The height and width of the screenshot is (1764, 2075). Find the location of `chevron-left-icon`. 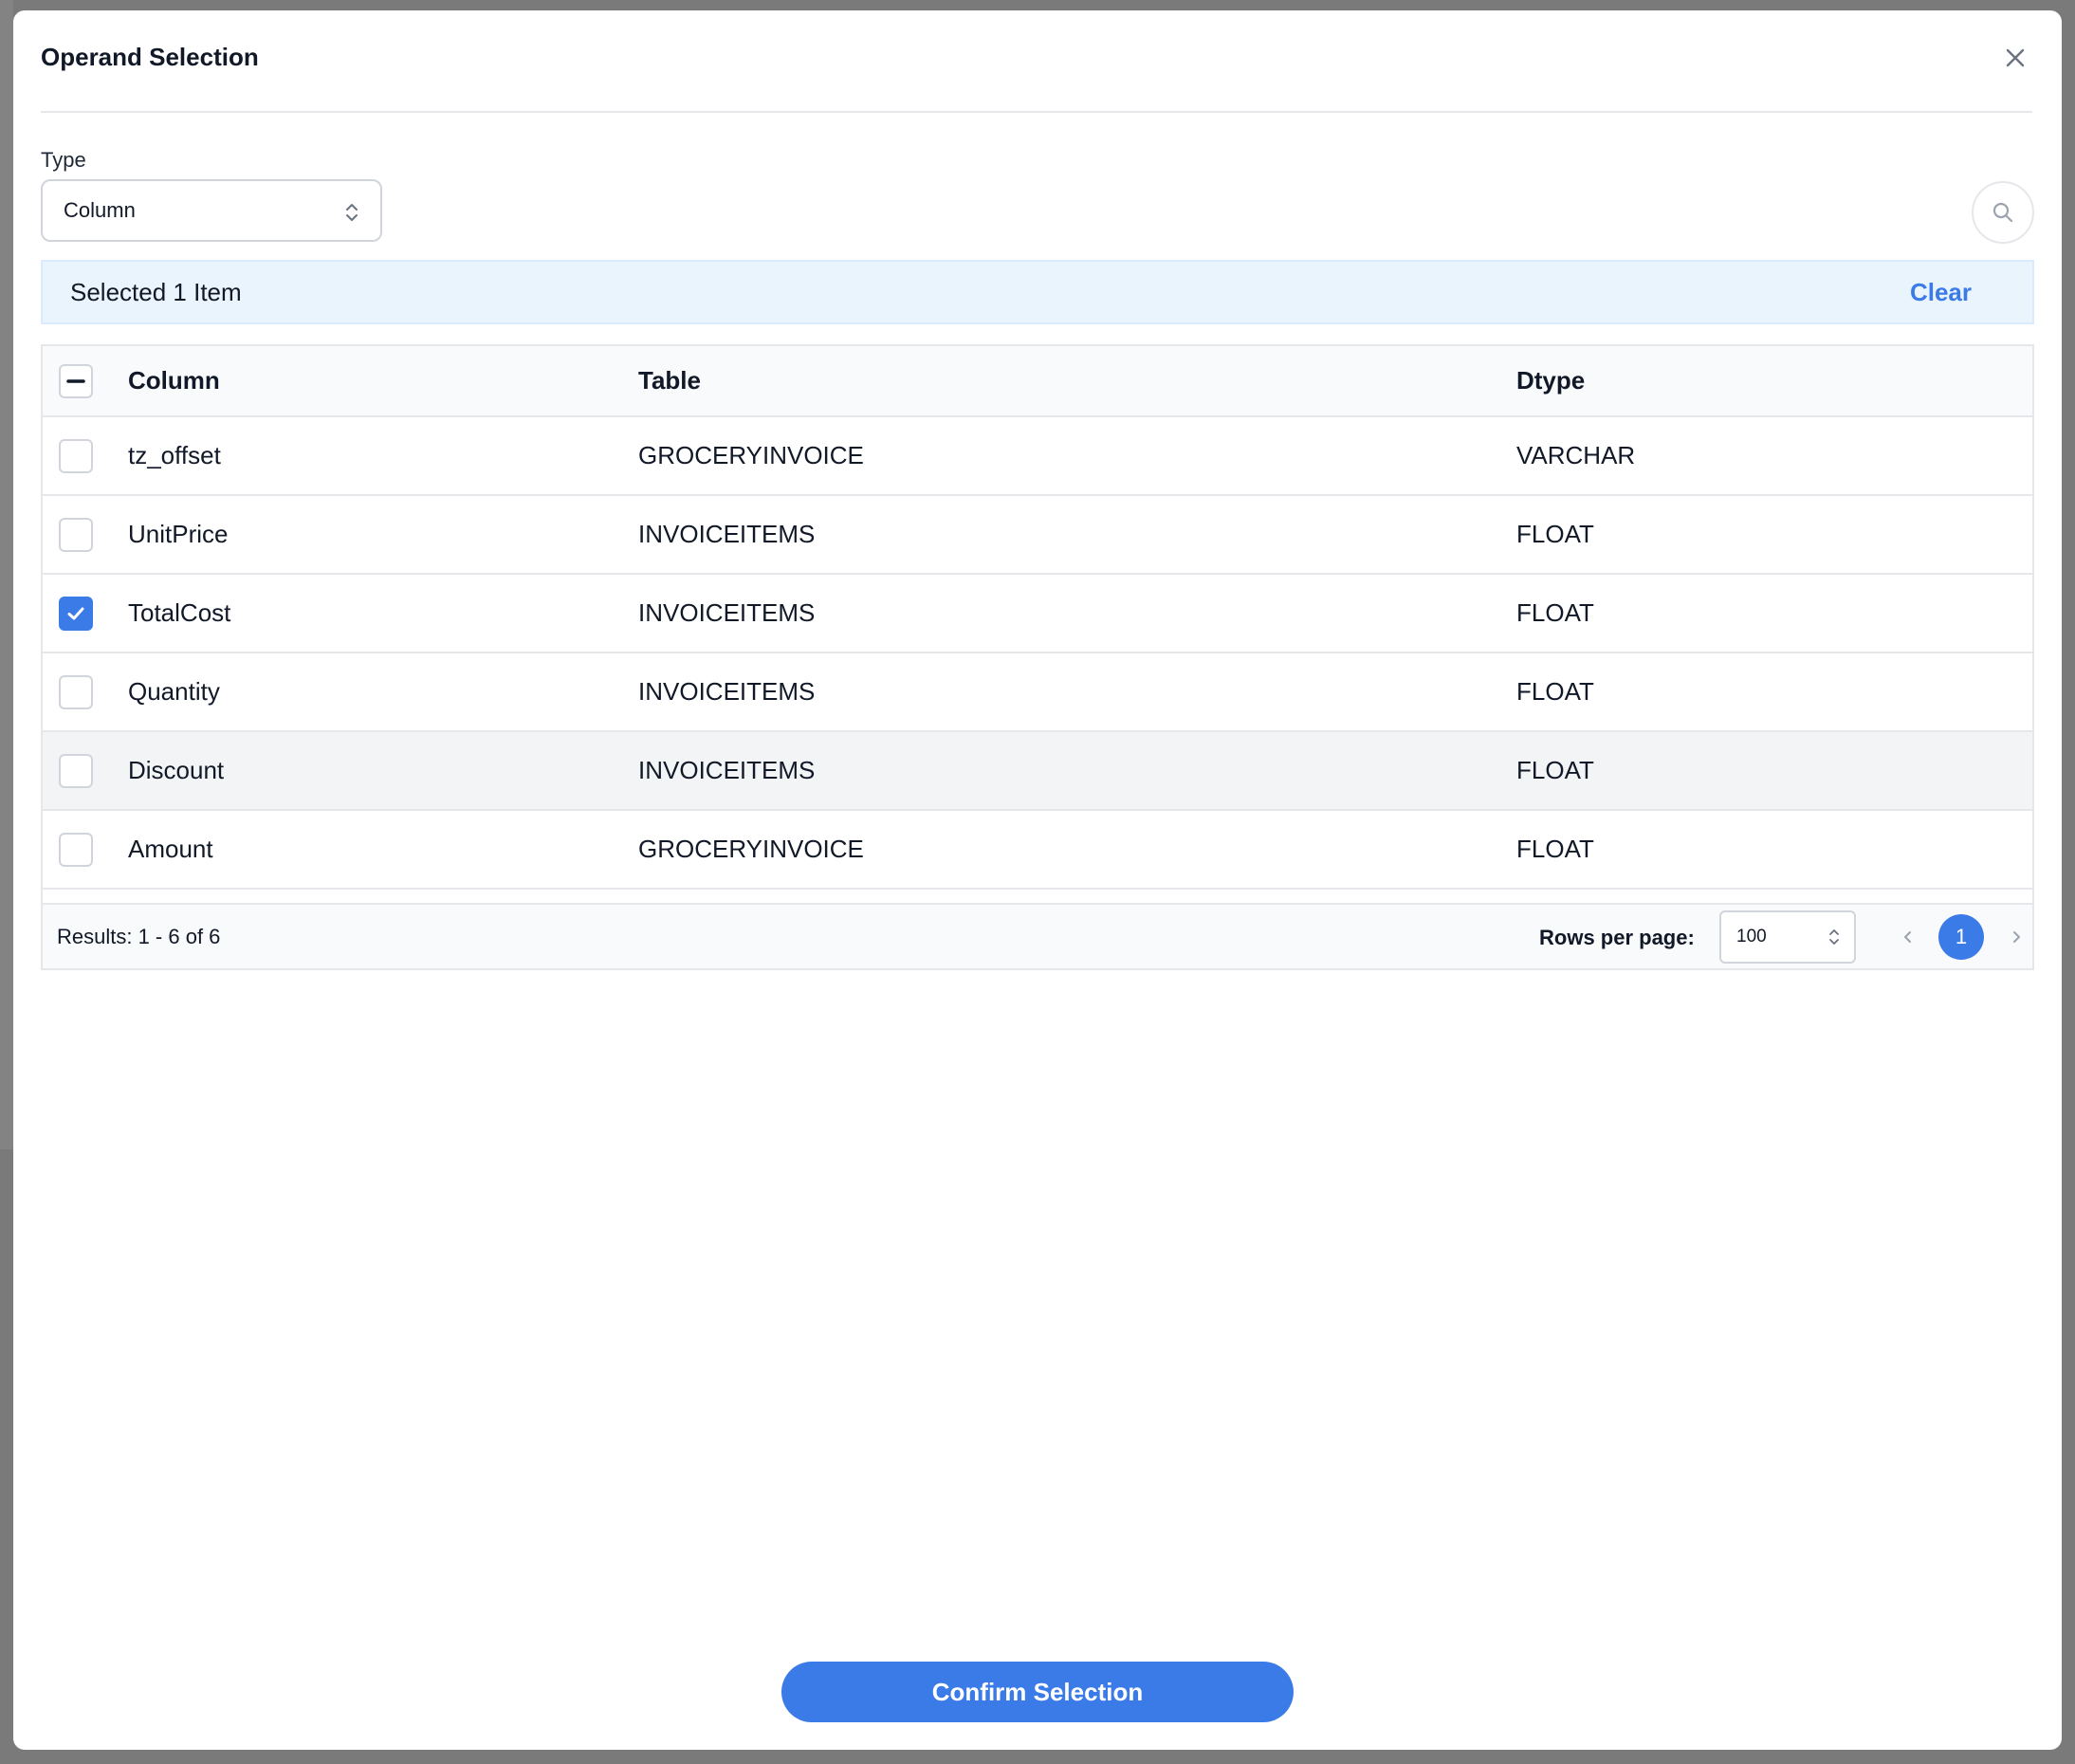

chevron-left-icon is located at coordinates (1907, 937).